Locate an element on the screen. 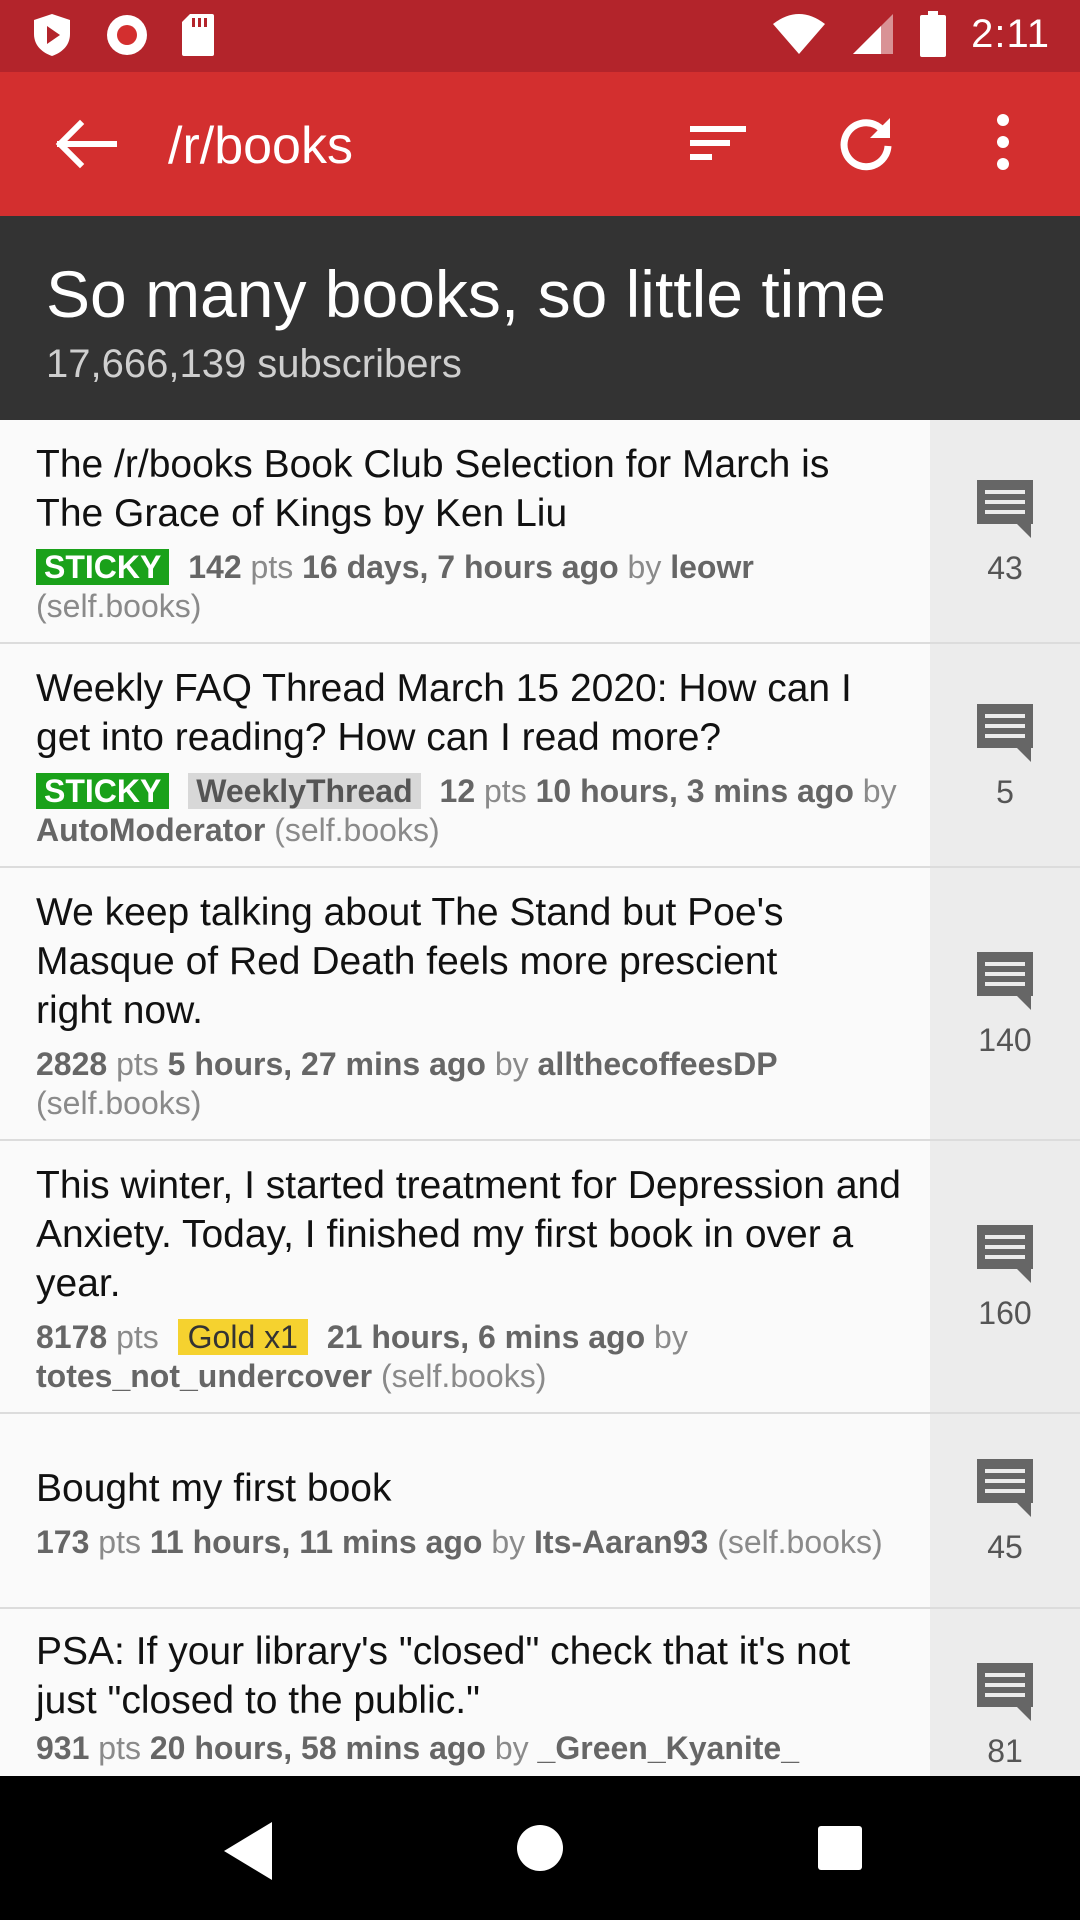 Image resolution: width=1080 pixels, height=1920 pixels. back-arrow-icon is located at coordinates (85, 144).